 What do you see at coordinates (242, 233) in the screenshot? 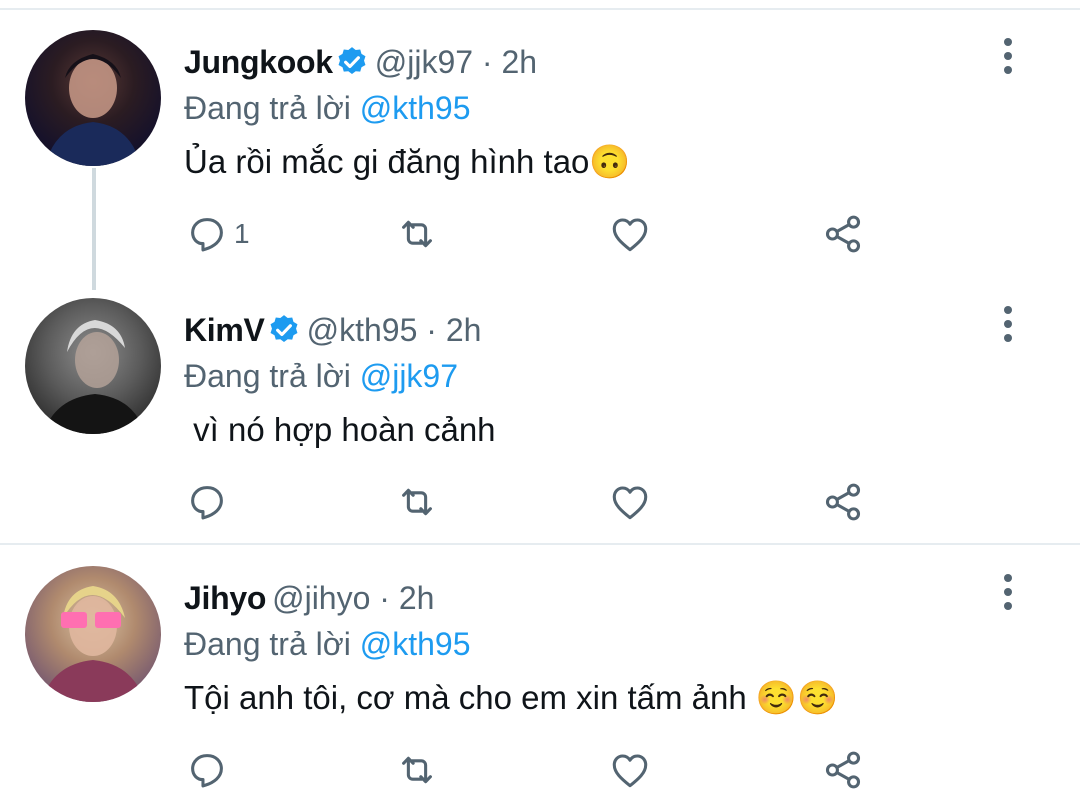
I see `reply-count: 1` at bounding box center [242, 233].